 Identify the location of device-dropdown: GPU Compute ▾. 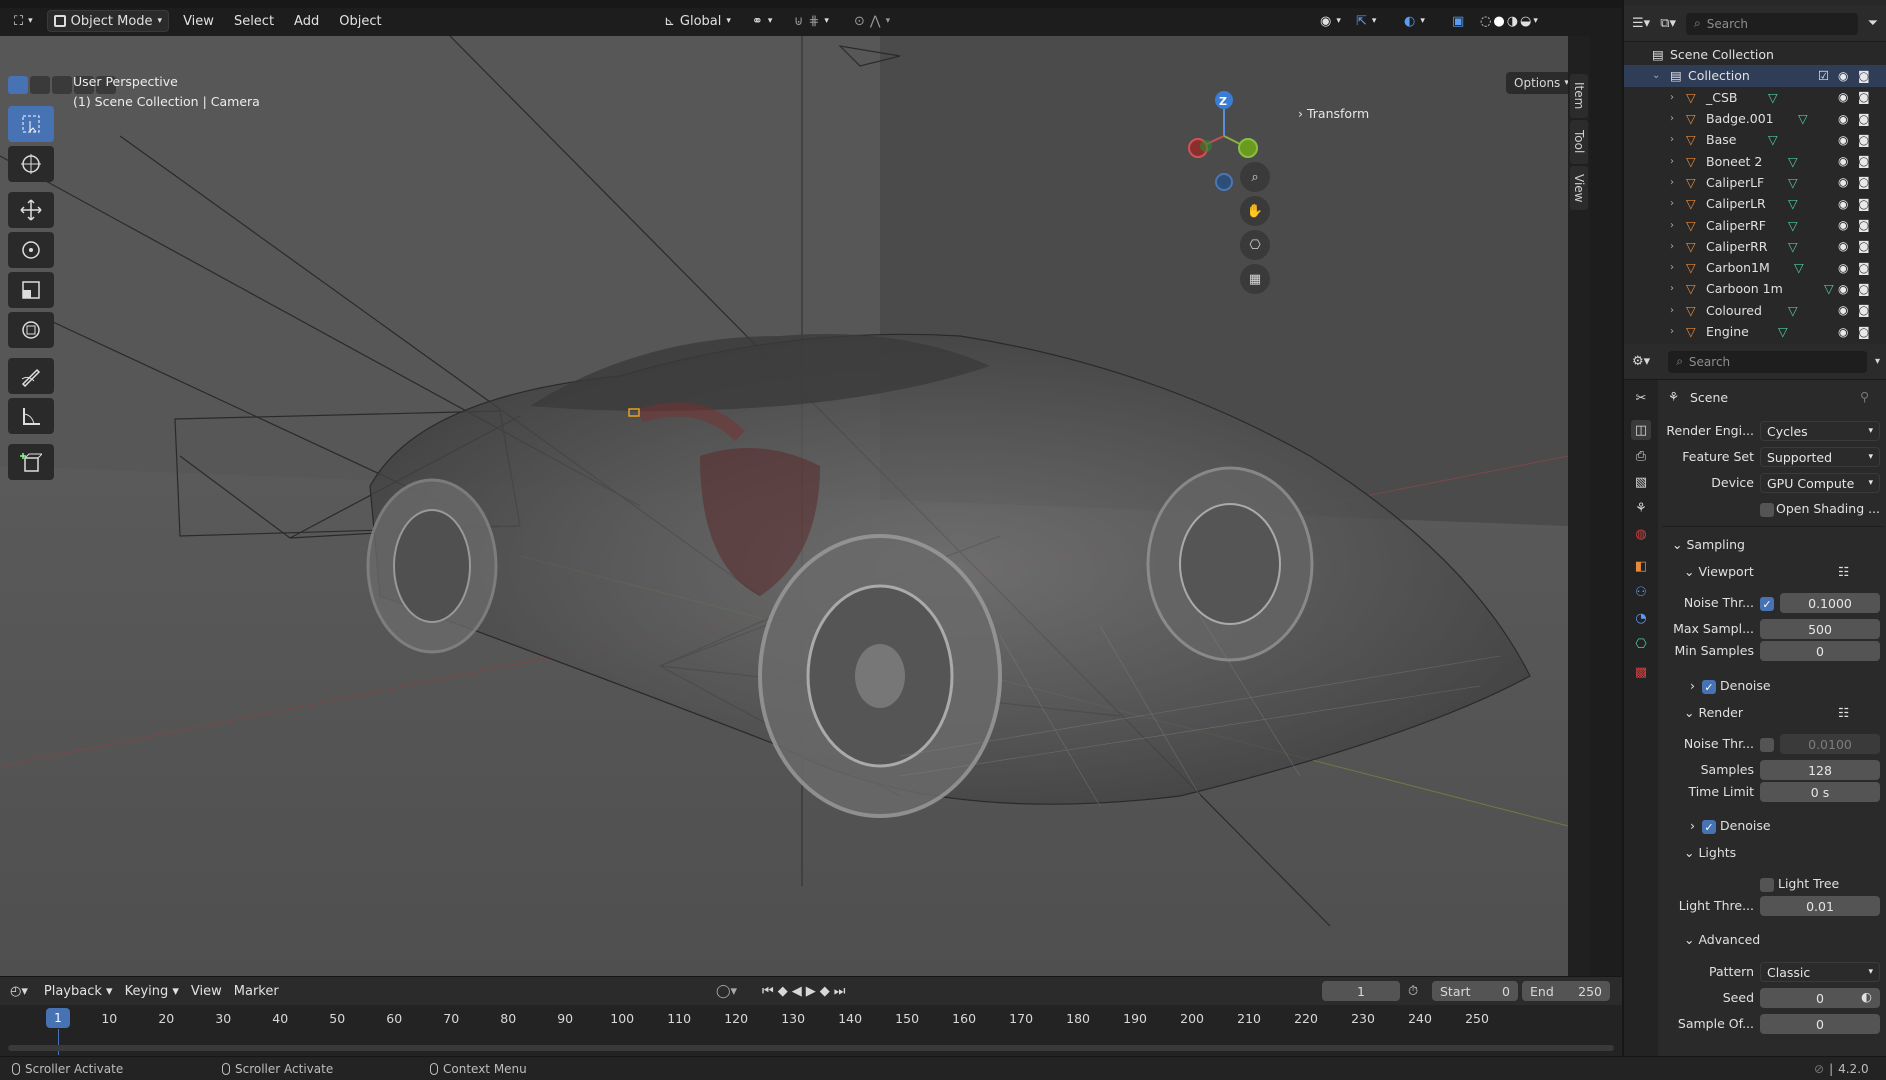
(1820, 483).